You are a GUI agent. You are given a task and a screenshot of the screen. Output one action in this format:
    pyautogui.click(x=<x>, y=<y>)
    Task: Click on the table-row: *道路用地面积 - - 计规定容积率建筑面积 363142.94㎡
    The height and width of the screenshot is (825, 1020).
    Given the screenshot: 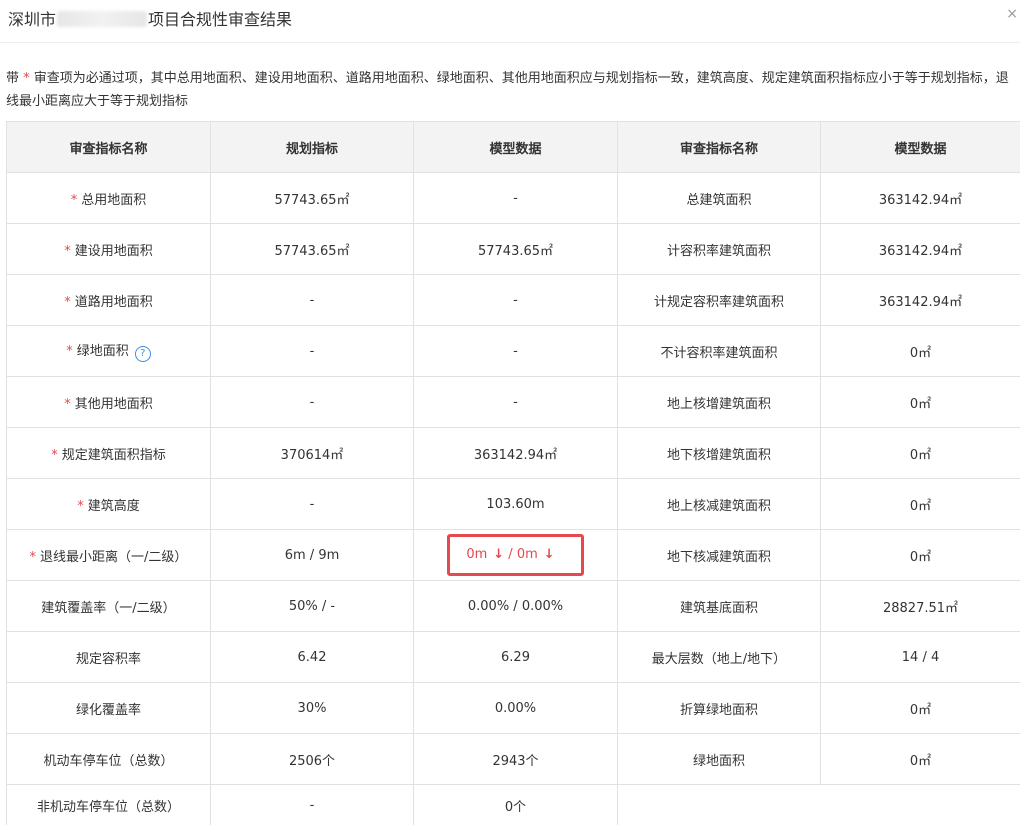 What is the action you would take?
    pyautogui.click(x=513, y=300)
    